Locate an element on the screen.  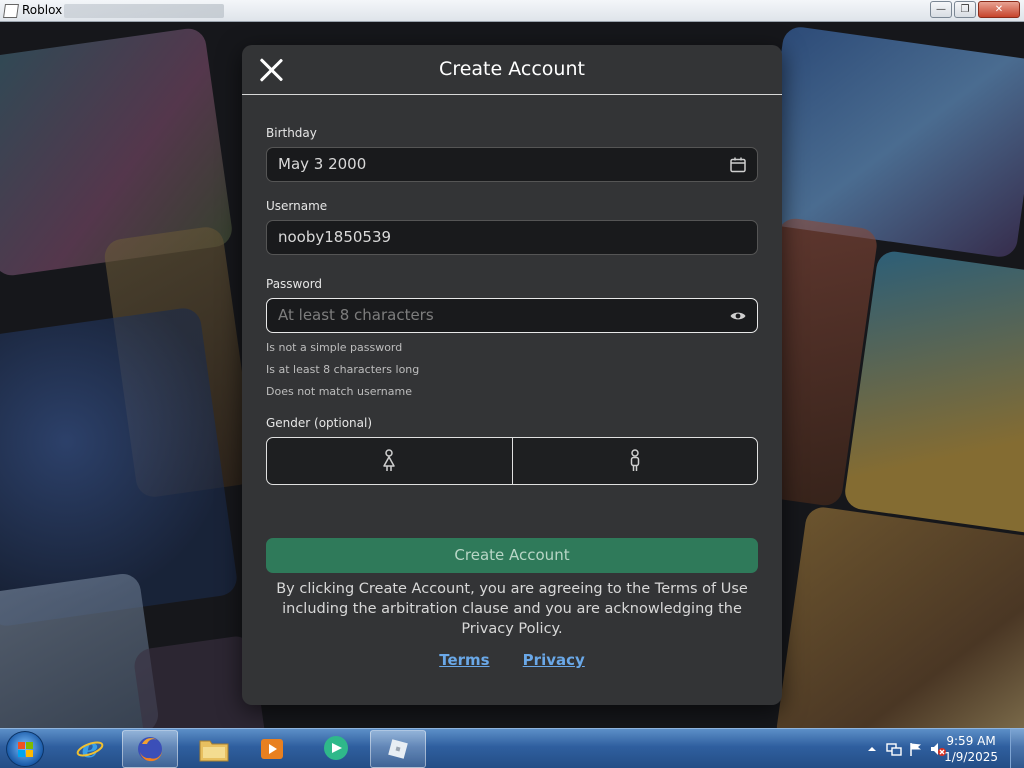
password-hint-simple: Is not a simple password is located at coordinates (334, 347).